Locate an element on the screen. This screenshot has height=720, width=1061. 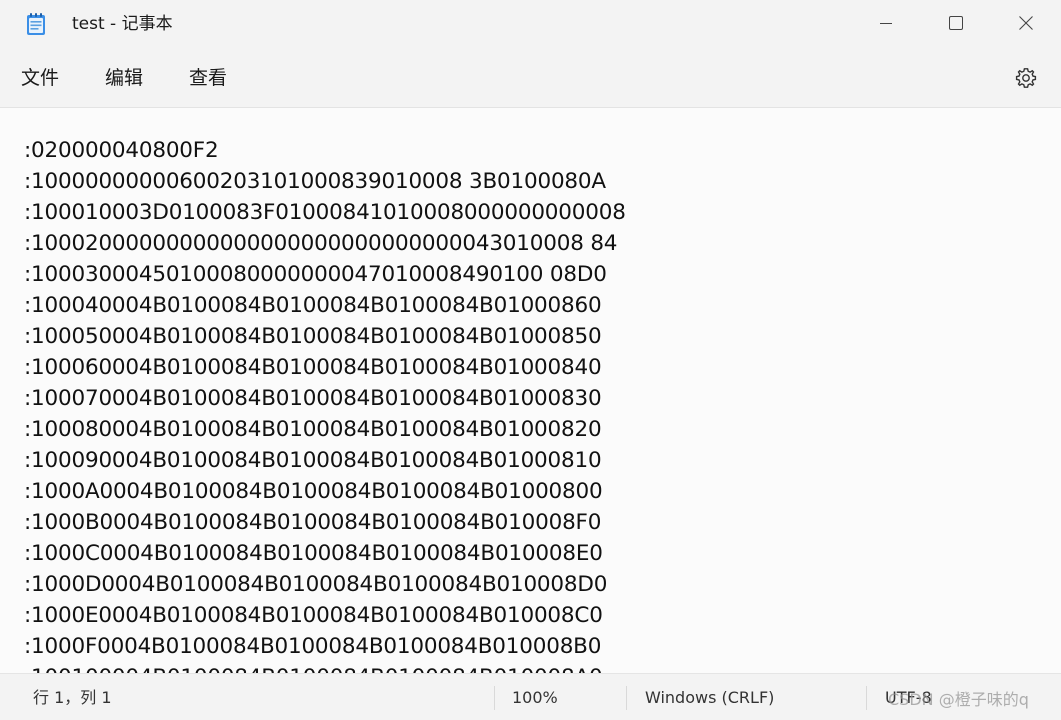
notepad-icon is located at coordinates (36, 24).